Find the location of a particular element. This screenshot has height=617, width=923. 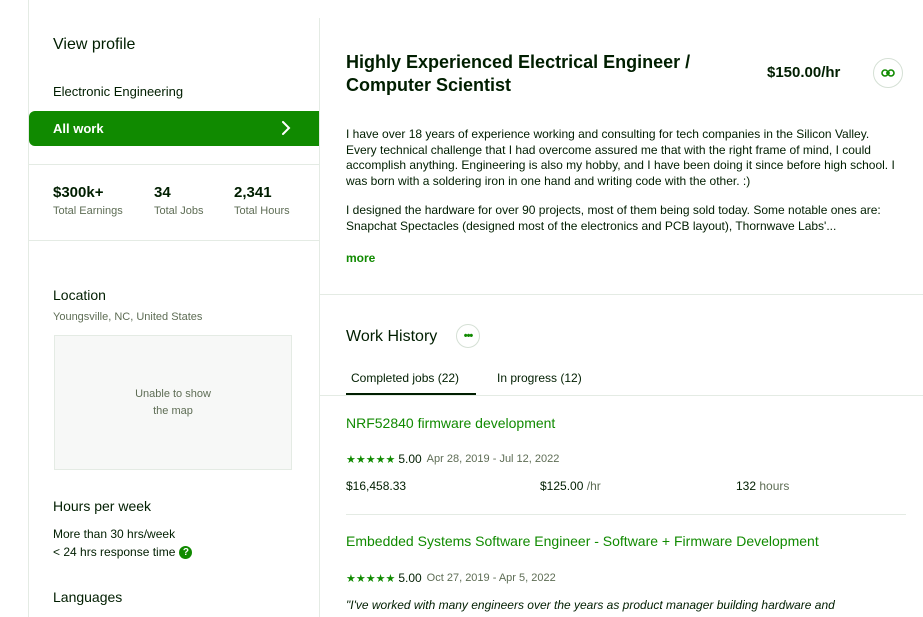

all-work-label: All work is located at coordinates (78, 128).